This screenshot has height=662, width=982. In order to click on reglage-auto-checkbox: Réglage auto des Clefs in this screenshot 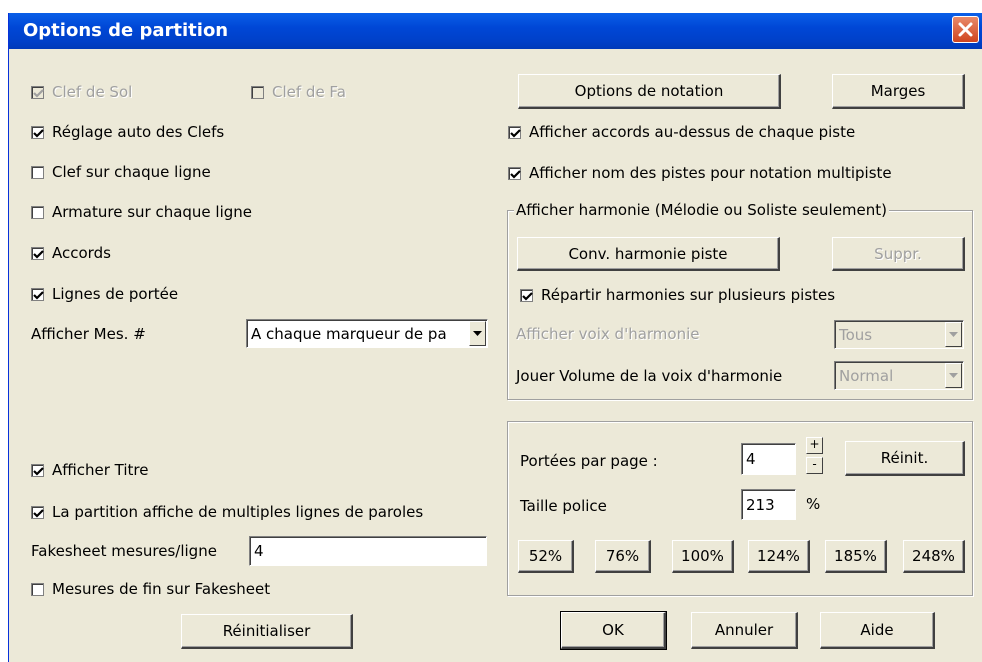, I will do `click(127, 132)`.